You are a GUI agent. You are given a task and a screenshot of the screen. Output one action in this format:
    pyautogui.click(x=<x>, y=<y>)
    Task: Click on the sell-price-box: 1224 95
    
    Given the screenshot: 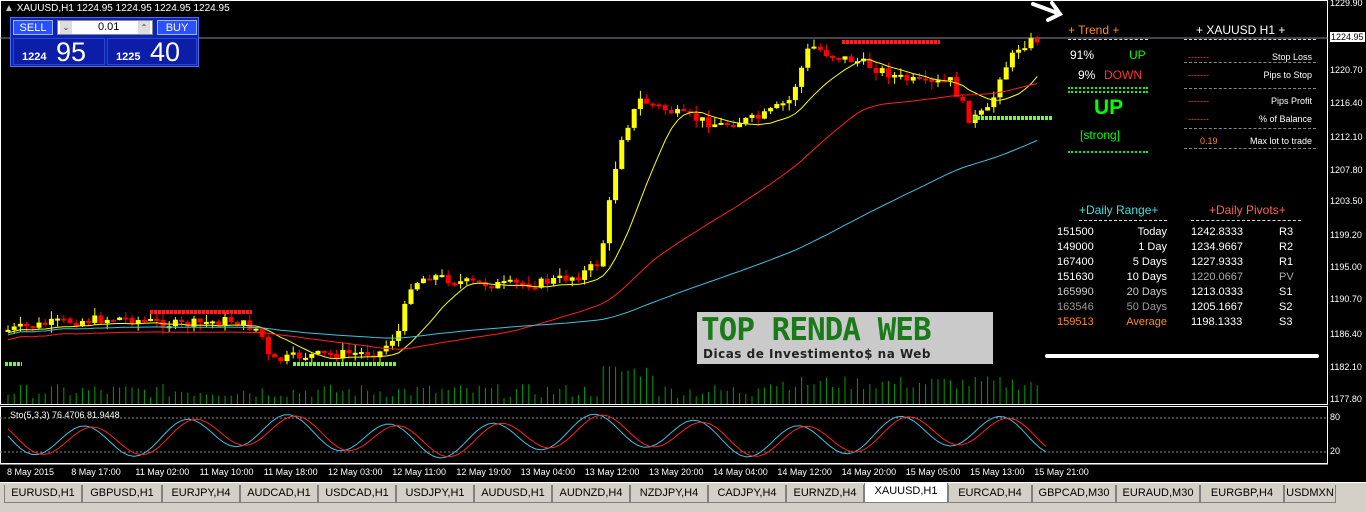 What is the action you would take?
    pyautogui.click(x=59, y=52)
    